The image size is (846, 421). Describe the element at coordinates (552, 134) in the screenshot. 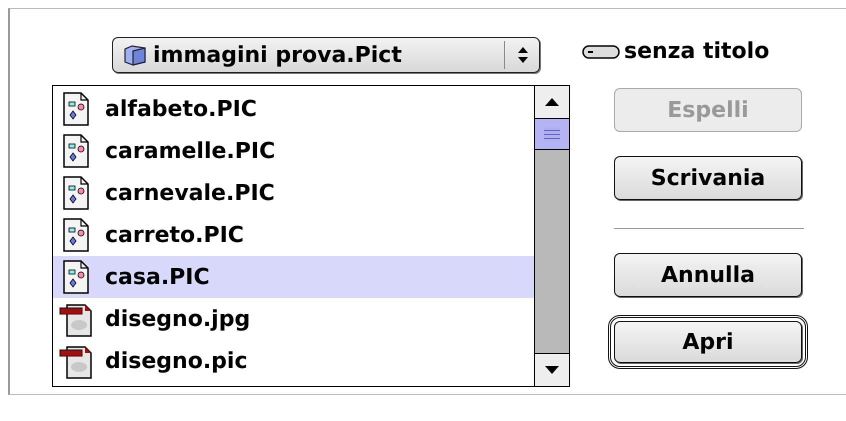

I see `scroll-thumb` at that location.